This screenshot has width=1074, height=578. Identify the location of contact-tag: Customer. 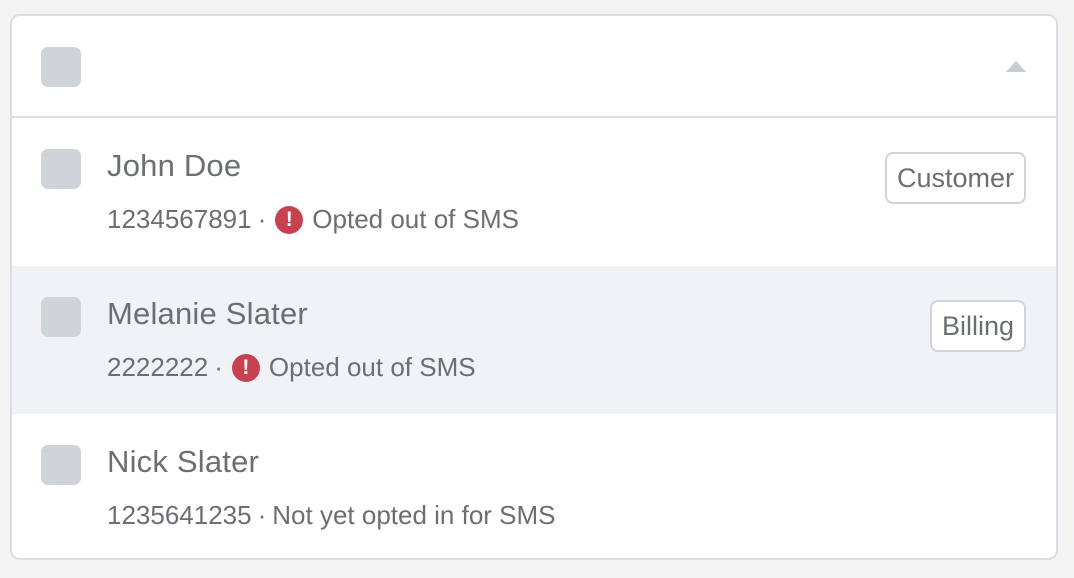
(955, 178).